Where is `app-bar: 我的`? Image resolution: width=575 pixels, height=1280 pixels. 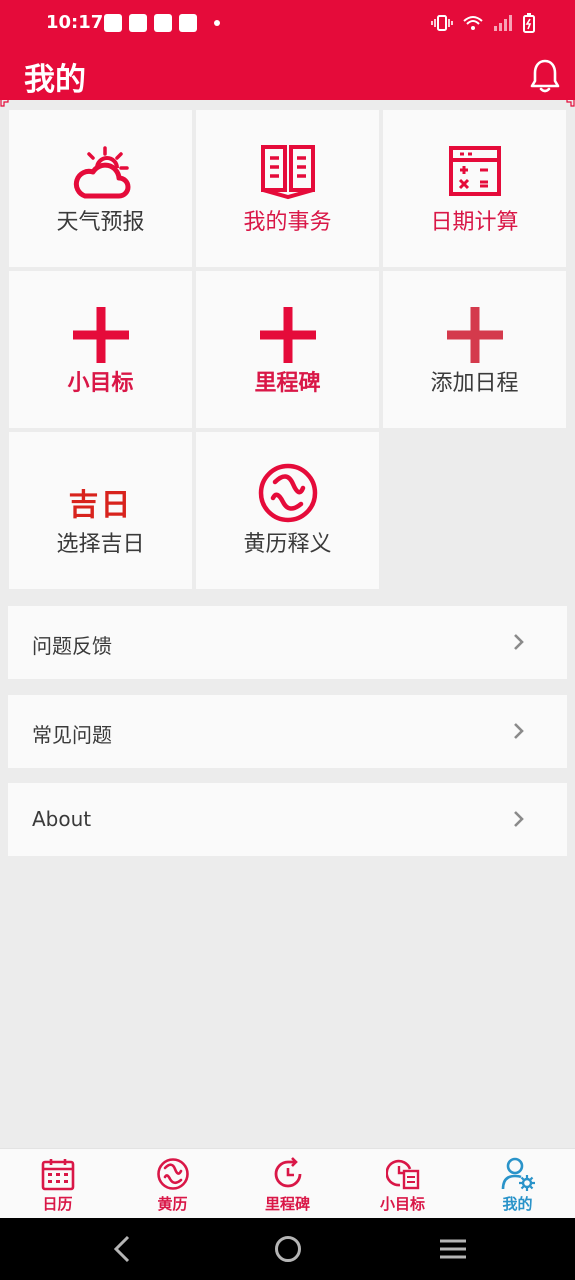
app-bar: 我的 is located at coordinates (287, 73).